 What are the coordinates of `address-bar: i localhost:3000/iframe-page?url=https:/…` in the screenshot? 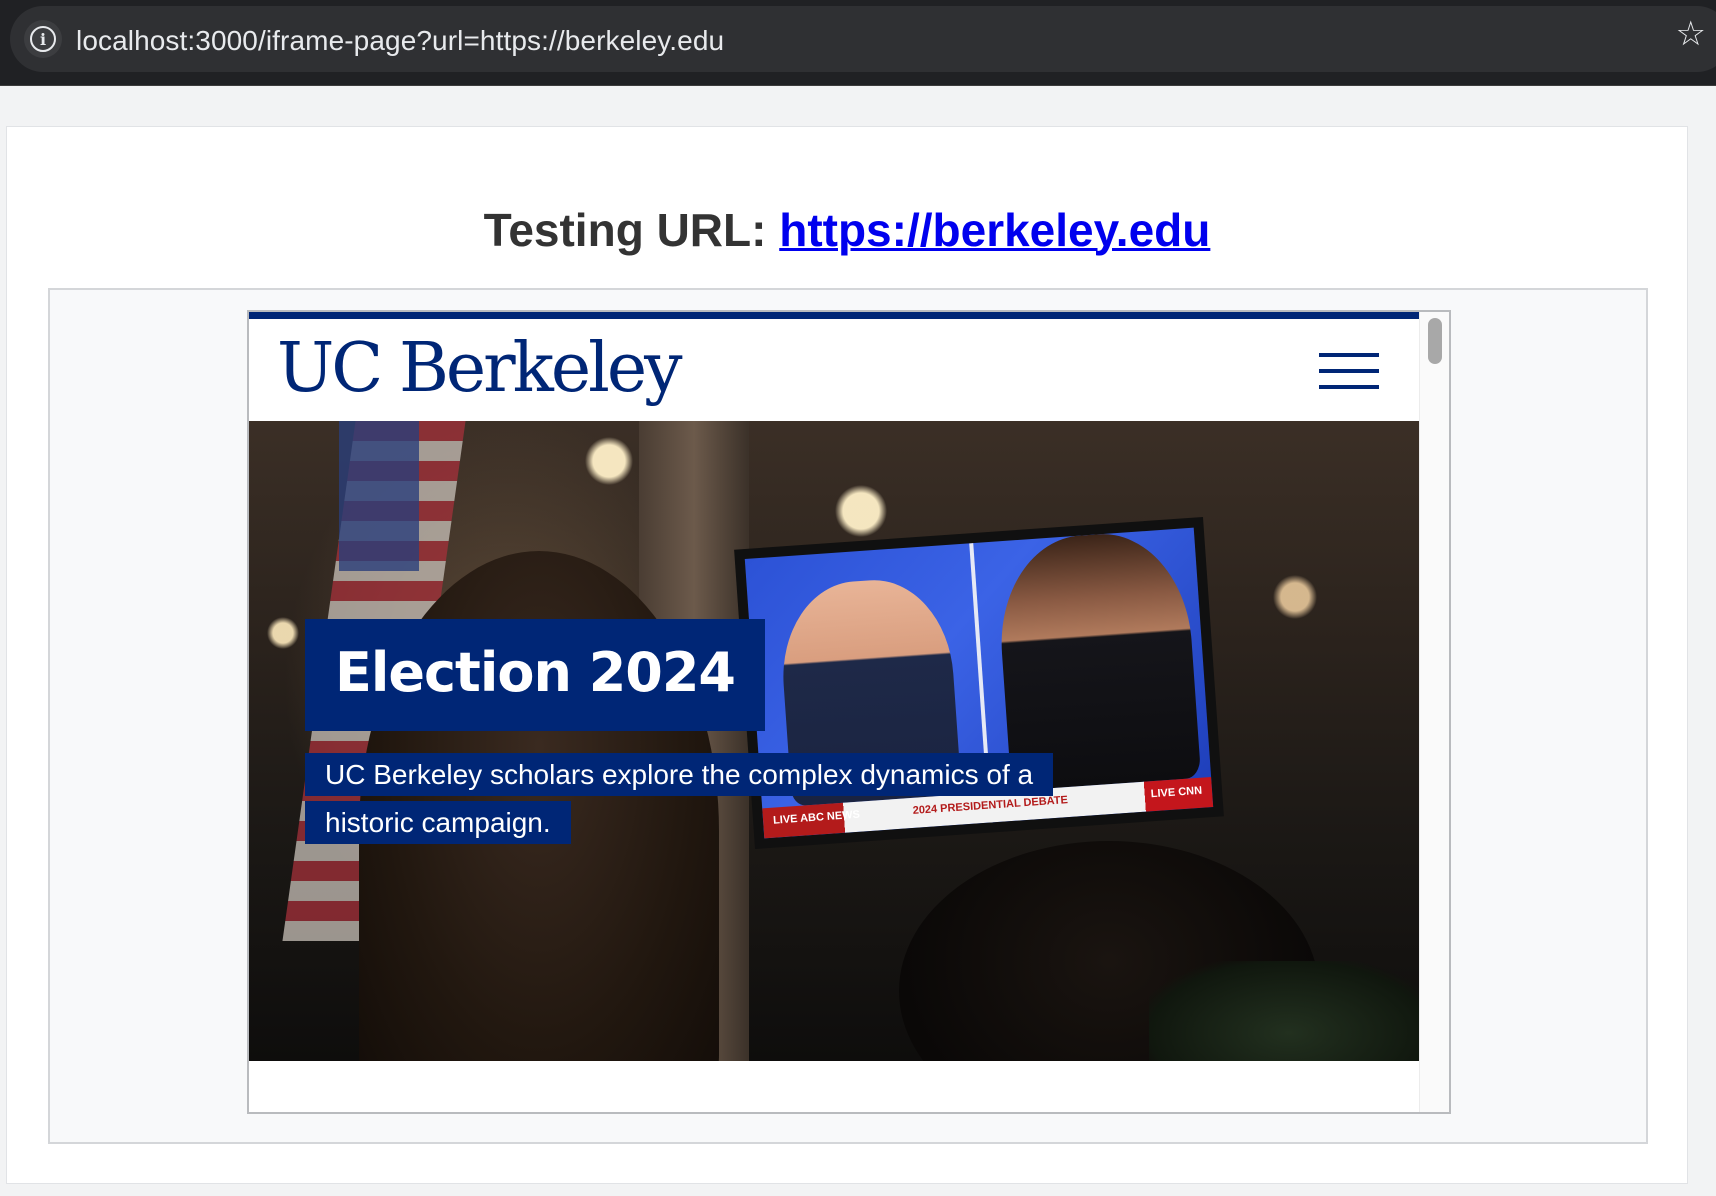 It's located at (863, 39).